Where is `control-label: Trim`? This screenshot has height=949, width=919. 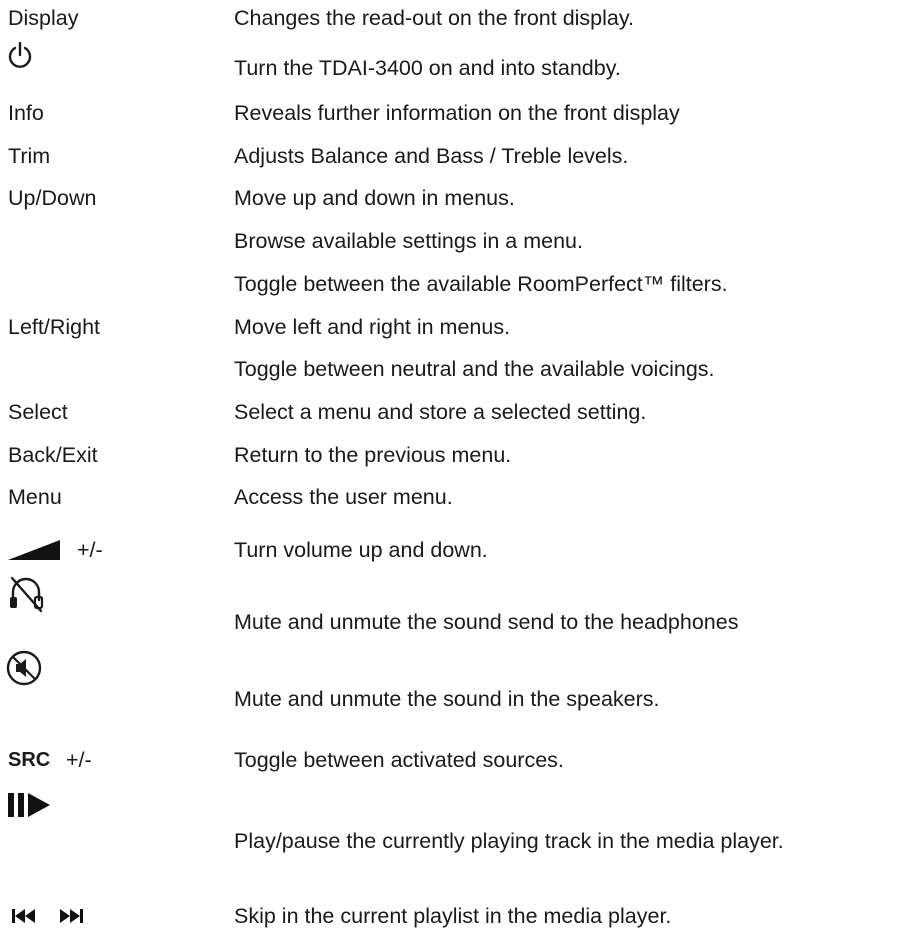 control-label: Trim is located at coordinates (29, 156).